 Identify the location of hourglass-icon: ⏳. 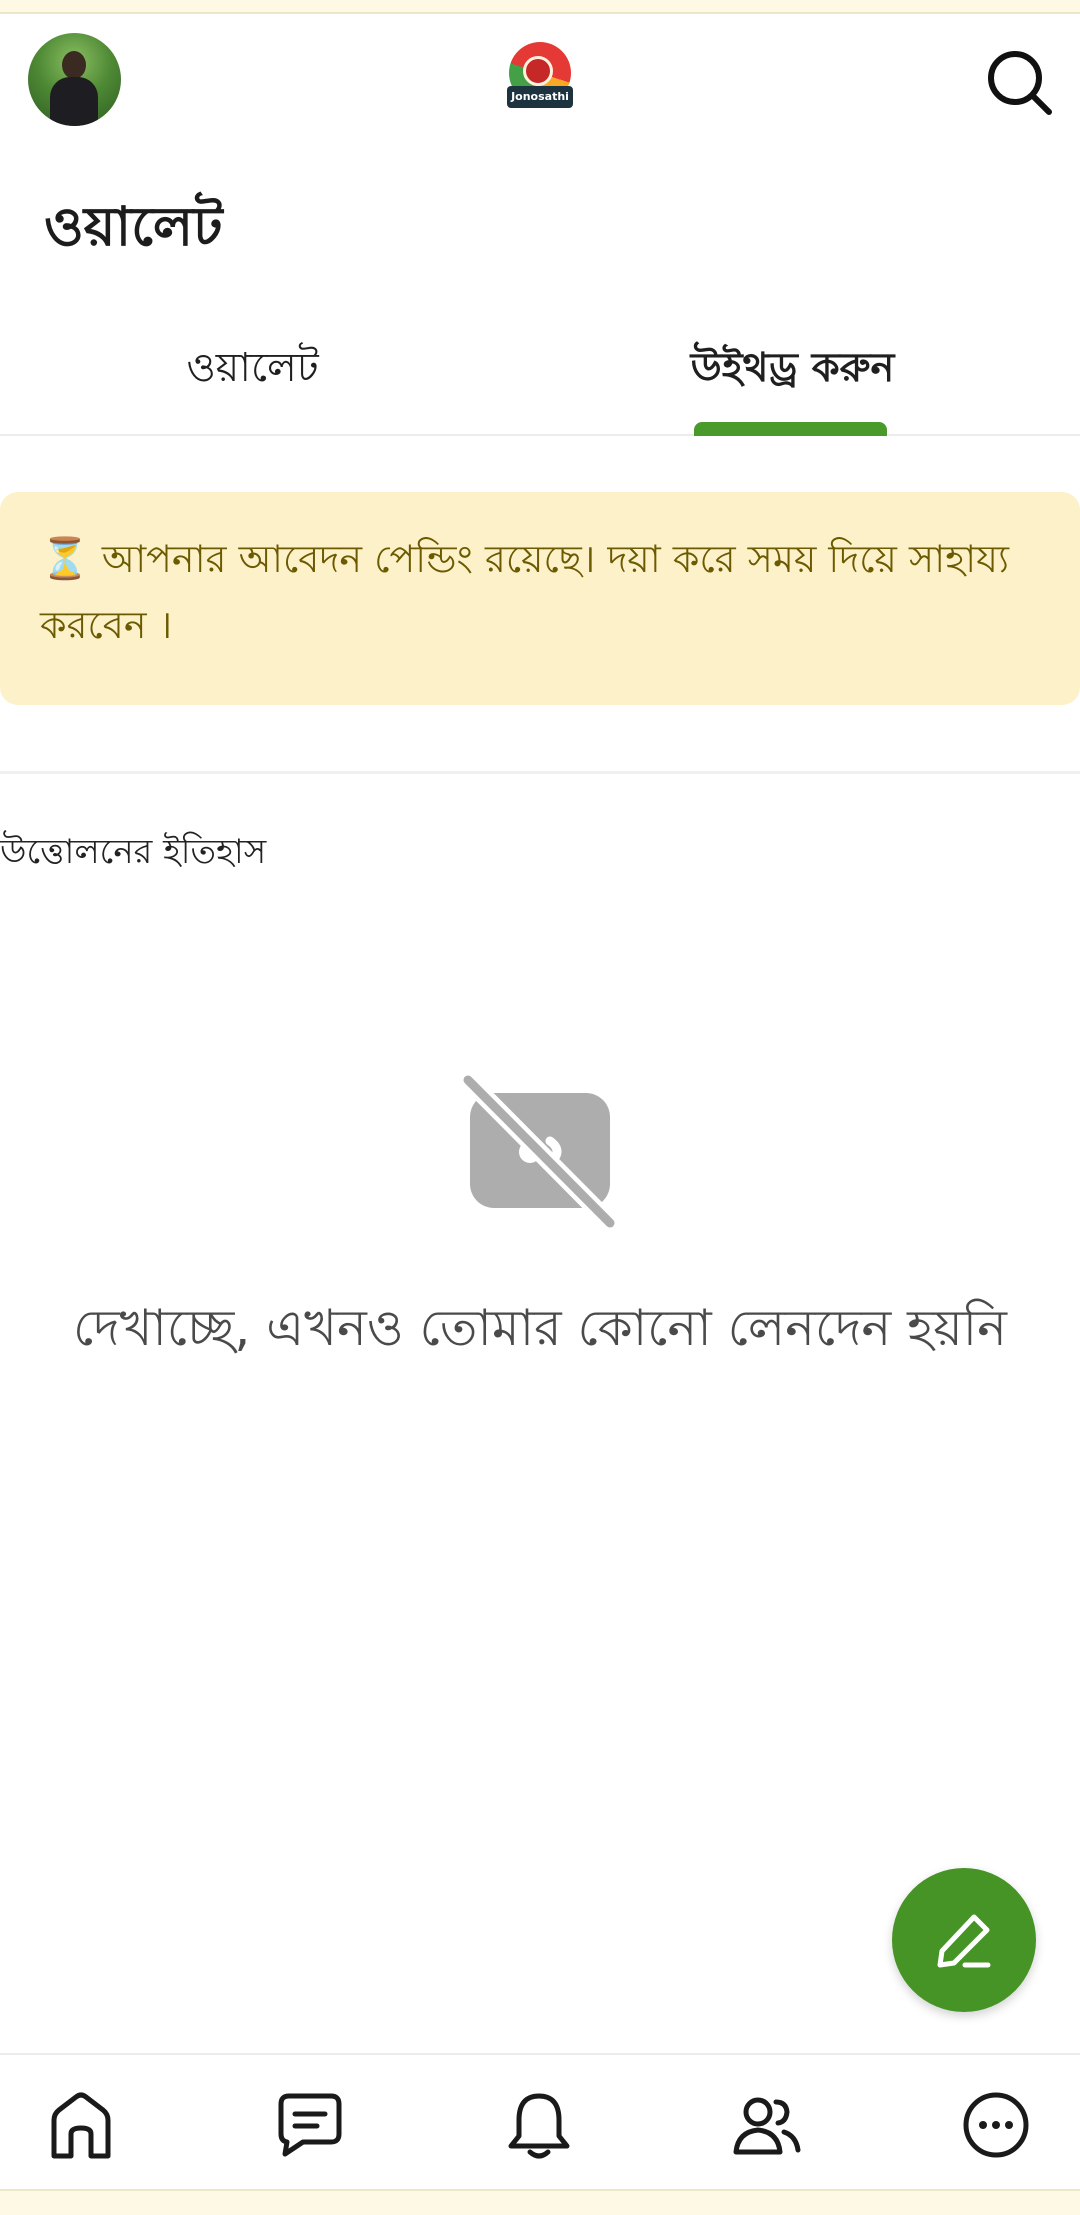
(65, 559).